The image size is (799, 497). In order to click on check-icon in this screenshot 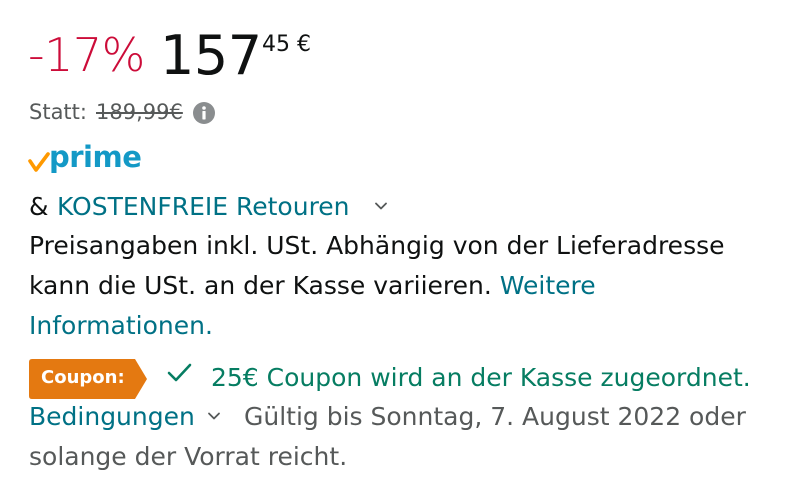, I will do `click(179, 373)`.